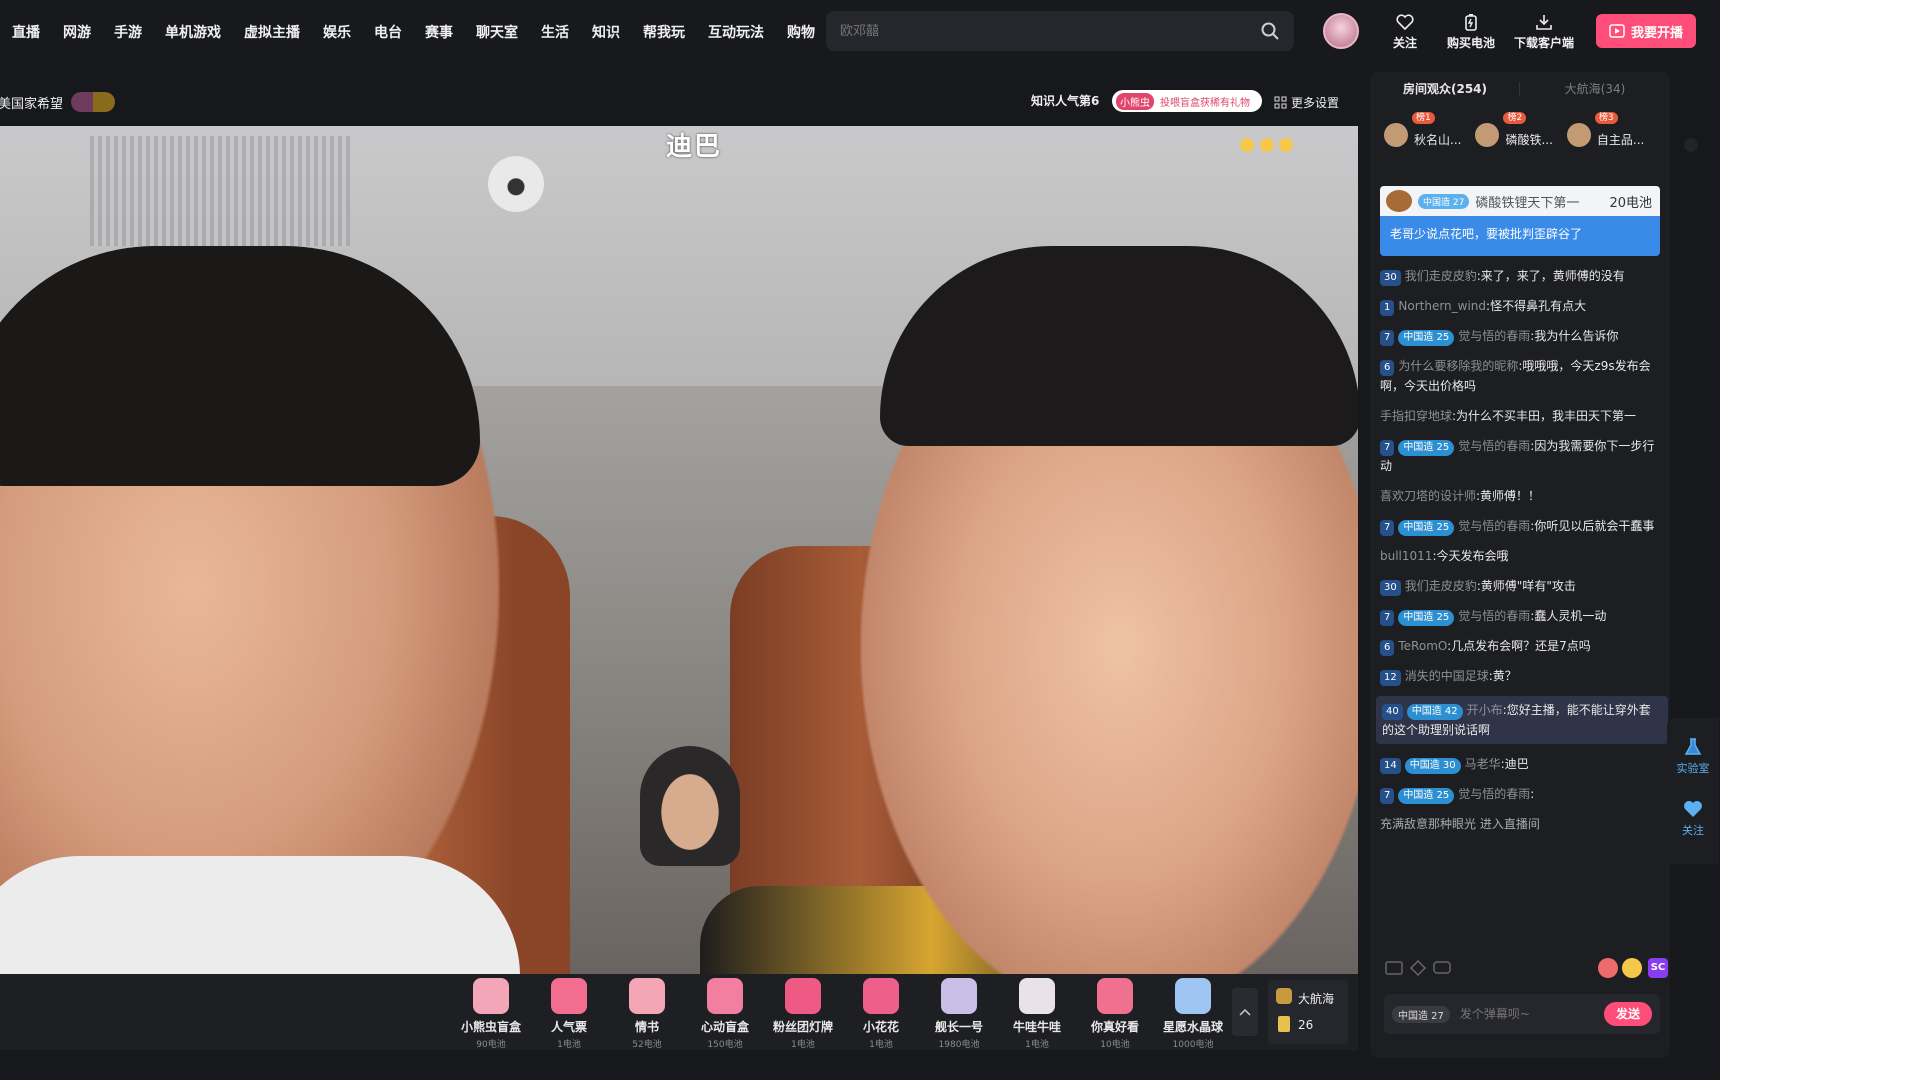  Describe the element at coordinates (193, 32) in the screenshot. I see `nav-item: 单机游戏` at that location.